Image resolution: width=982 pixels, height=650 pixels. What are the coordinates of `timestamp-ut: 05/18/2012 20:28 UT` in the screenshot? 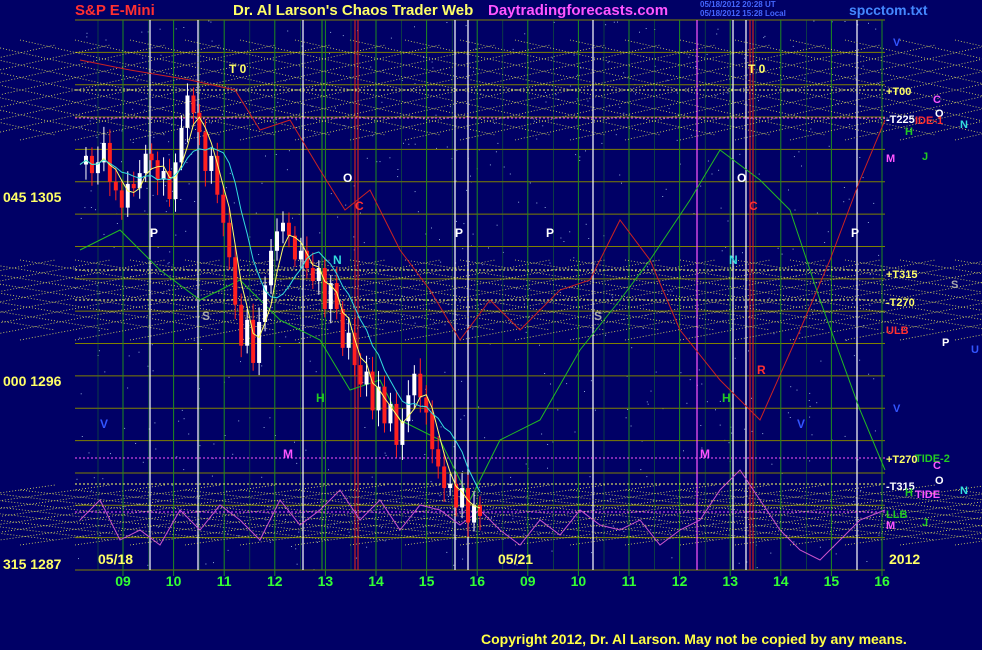 It's located at (738, 4).